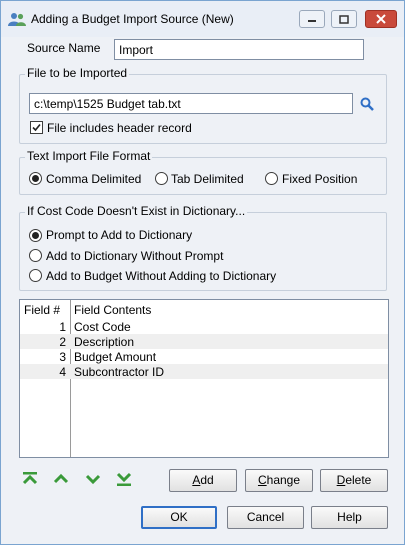 The width and height of the screenshot is (405, 545). I want to click on change-label-post: hange, so click(283, 480).